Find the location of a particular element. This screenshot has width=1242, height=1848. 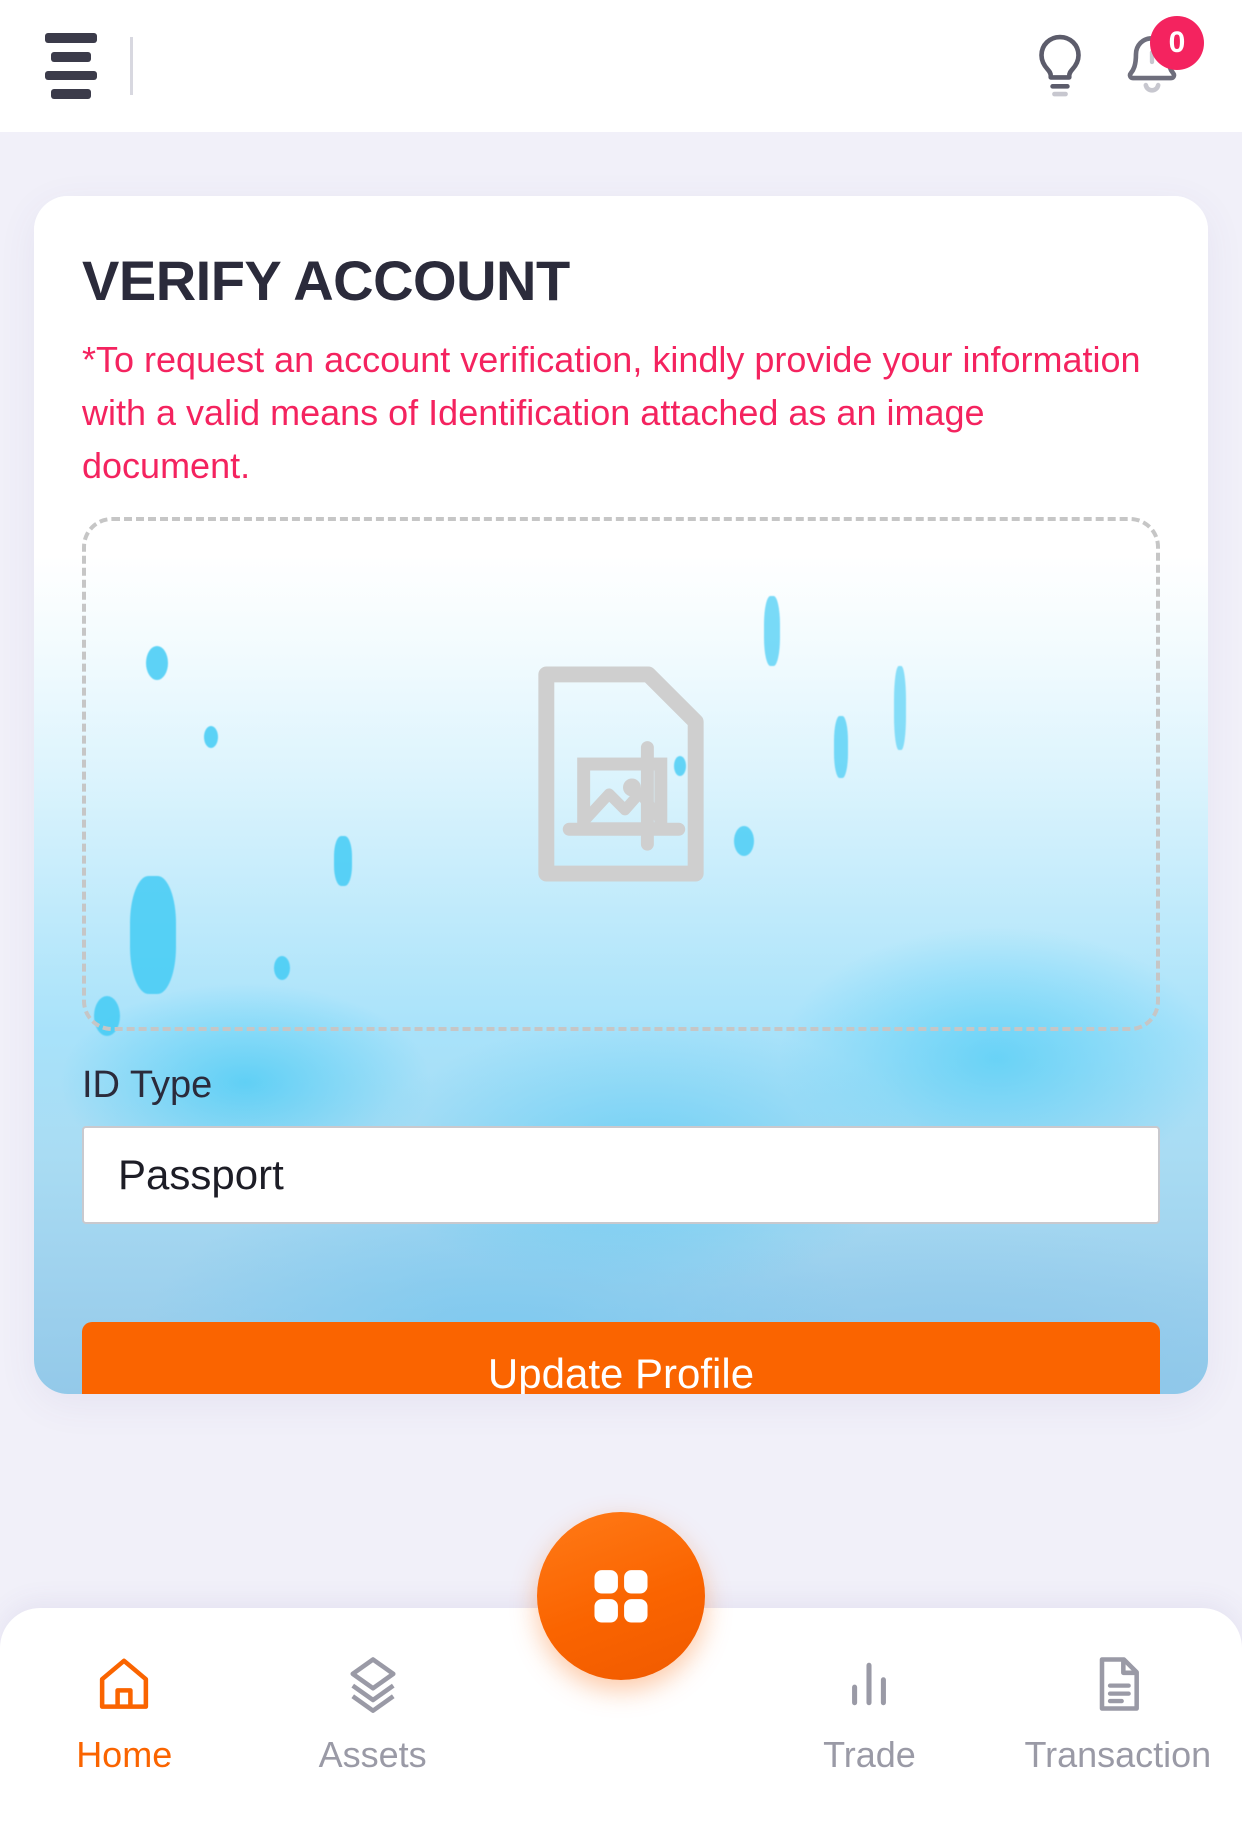

image-document-placeholder-icon is located at coordinates (621, 774).